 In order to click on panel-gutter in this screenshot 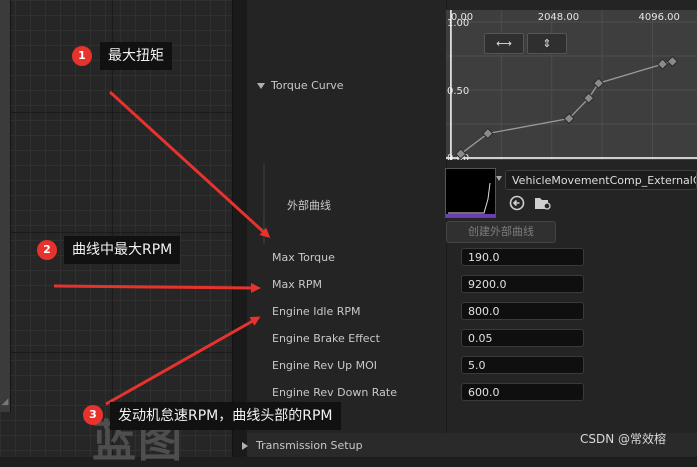, I will do `click(240, 228)`.